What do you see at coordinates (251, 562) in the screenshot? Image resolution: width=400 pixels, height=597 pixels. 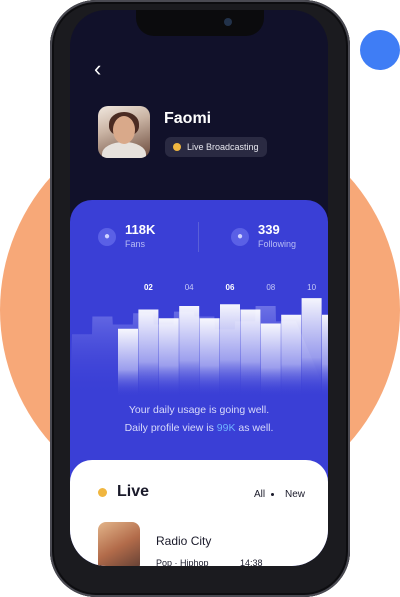 I see `live-item-time: 14:38` at bounding box center [251, 562].